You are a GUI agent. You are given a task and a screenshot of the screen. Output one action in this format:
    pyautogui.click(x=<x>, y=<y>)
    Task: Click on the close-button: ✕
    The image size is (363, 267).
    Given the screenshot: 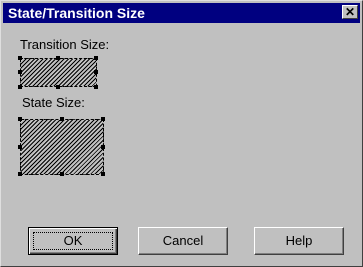 What is the action you would take?
    pyautogui.click(x=350, y=12)
    